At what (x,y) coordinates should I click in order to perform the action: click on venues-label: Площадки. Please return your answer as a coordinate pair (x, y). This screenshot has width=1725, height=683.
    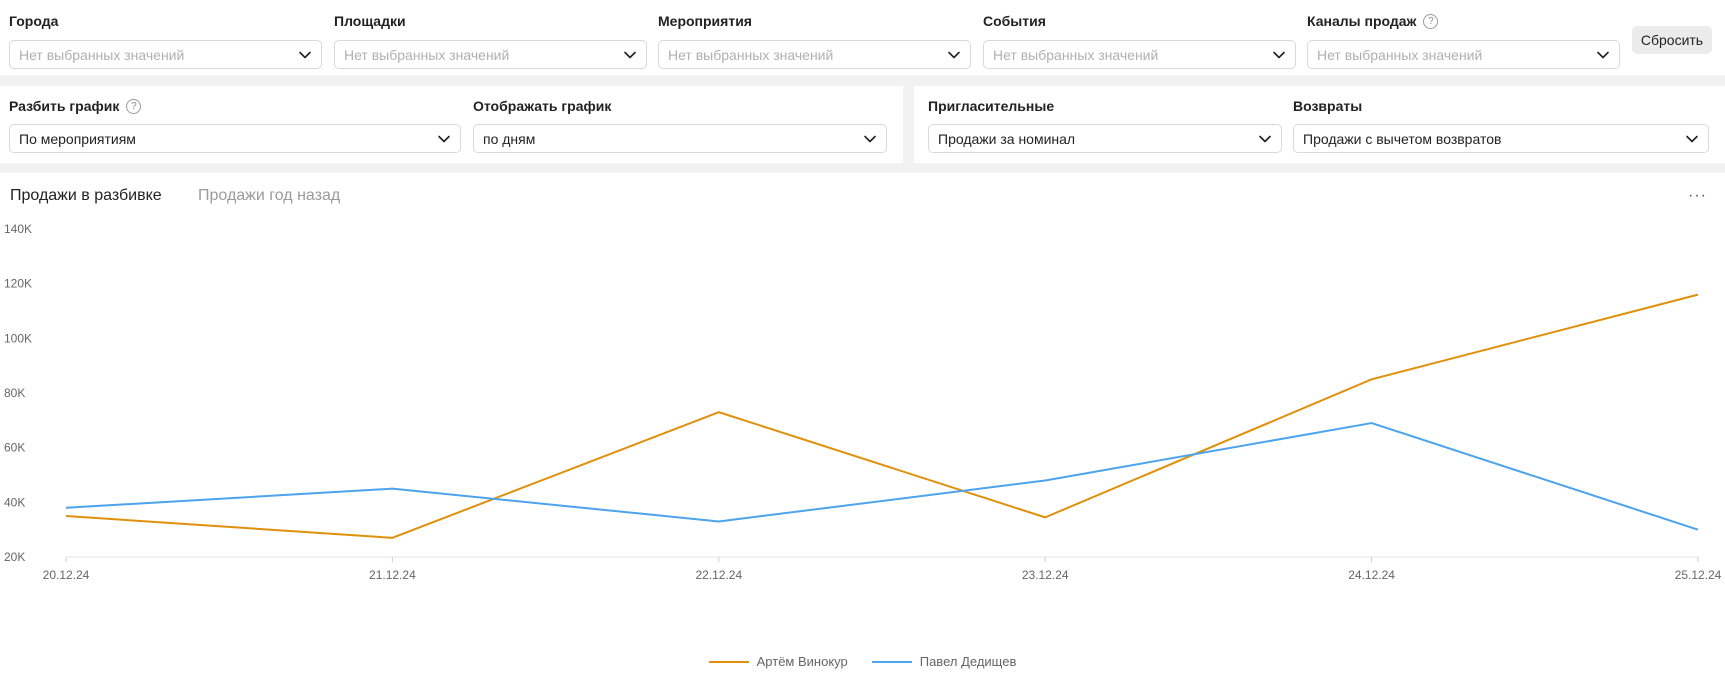
    Looking at the image, I should click on (370, 21).